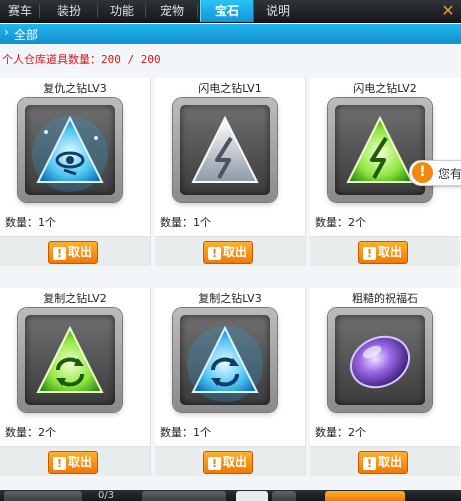  What do you see at coordinates (435, 173) in the screenshot?
I see `notification-popup: ! 您有` at bounding box center [435, 173].